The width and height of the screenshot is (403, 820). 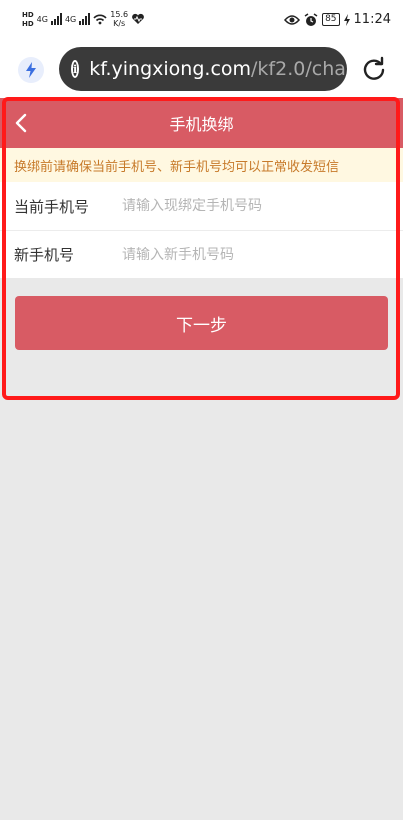 What do you see at coordinates (331, 19) in the screenshot?
I see `battery-indicator: 85` at bounding box center [331, 19].